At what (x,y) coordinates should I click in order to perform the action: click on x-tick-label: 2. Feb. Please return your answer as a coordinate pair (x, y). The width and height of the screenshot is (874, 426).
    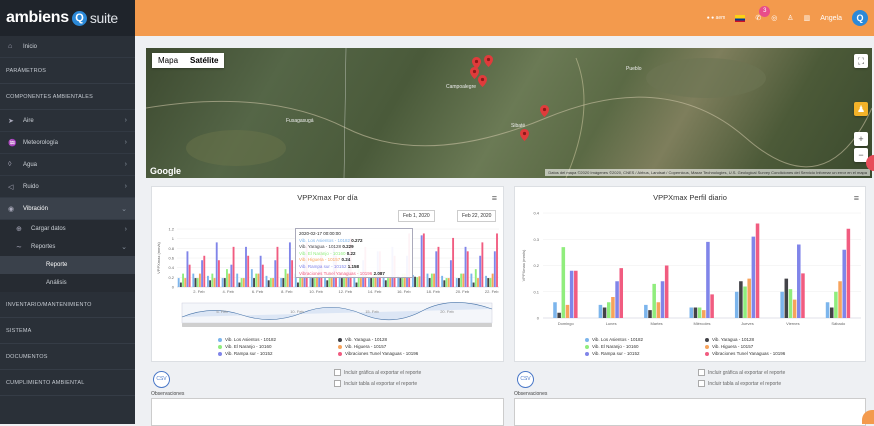
    Looking at the image, I should click on (199, 291).